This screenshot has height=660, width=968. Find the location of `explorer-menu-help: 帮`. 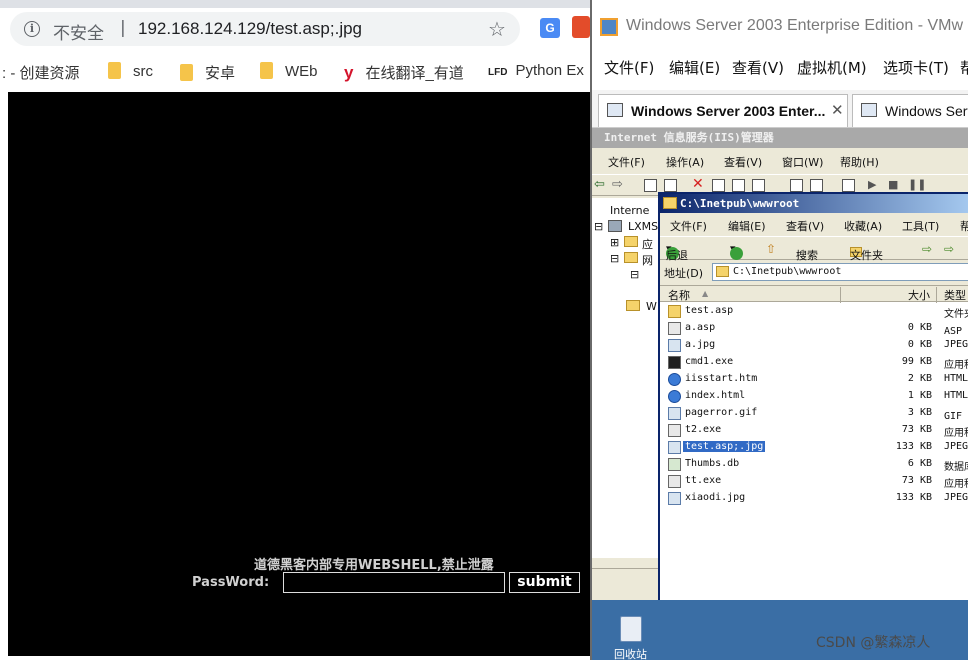

explorer-menu-help: 帮 is located at coordinates (964, 226).